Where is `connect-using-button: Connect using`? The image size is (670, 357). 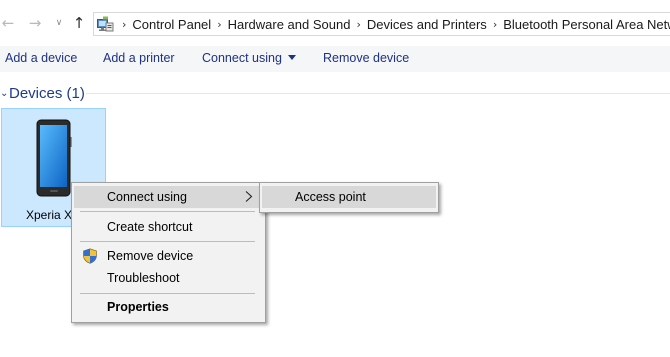
connect-using-button: Connect using is located at coordinates (249, 58).